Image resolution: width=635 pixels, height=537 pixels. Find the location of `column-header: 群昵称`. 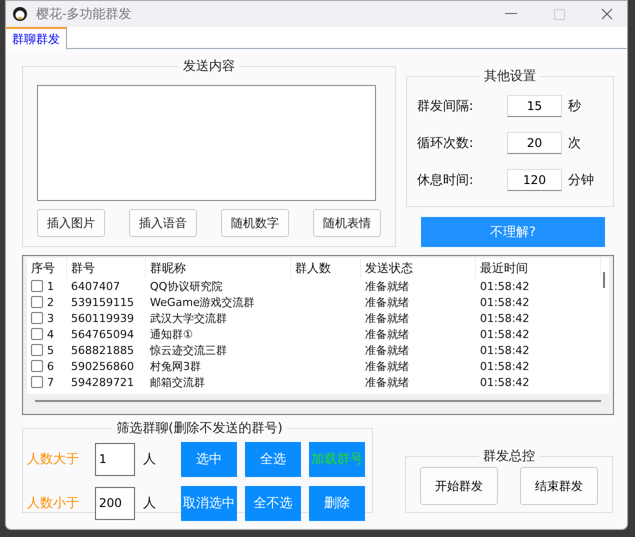

column-header: 群昵称 is located at coordinates (218, 268).